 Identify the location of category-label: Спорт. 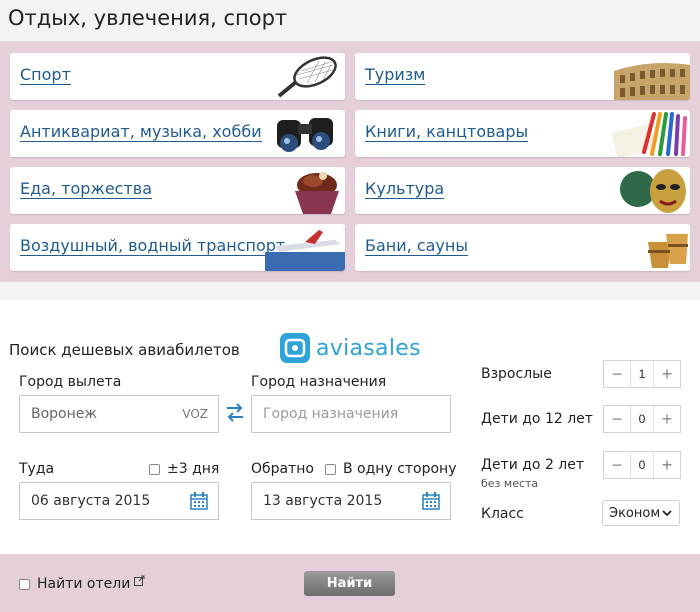
(45, 75).